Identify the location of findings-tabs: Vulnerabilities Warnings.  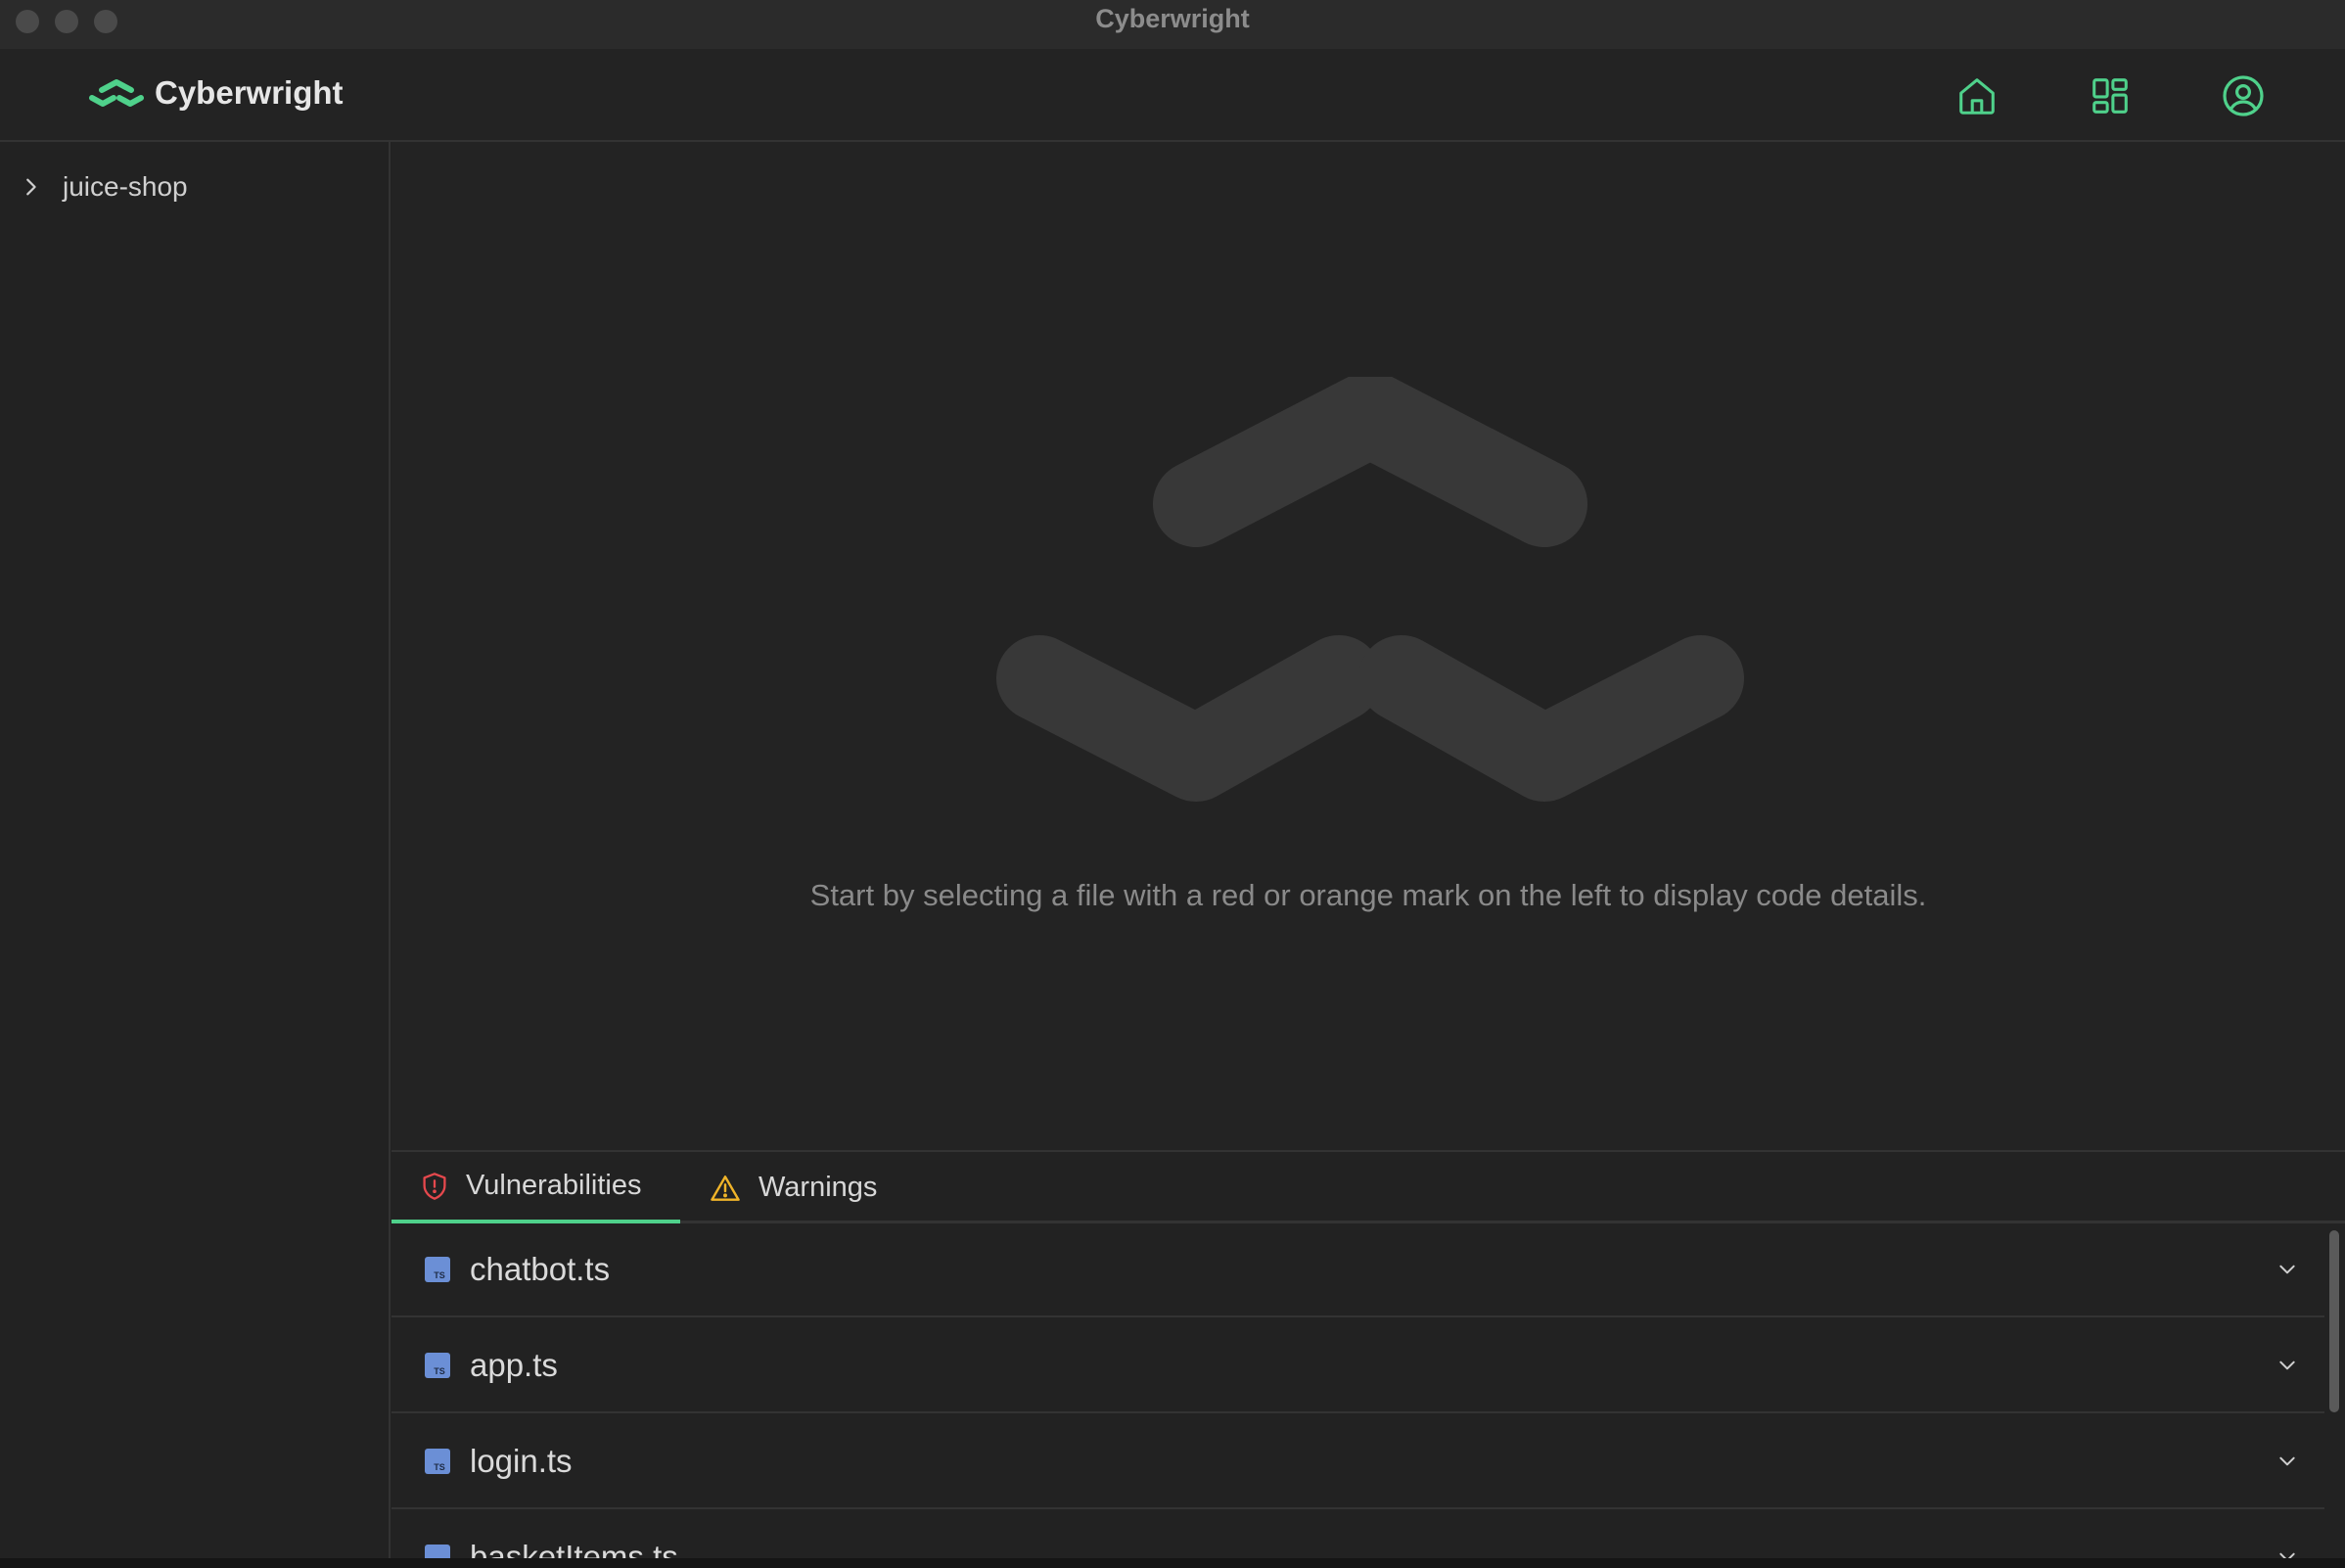
(1368, 1187).